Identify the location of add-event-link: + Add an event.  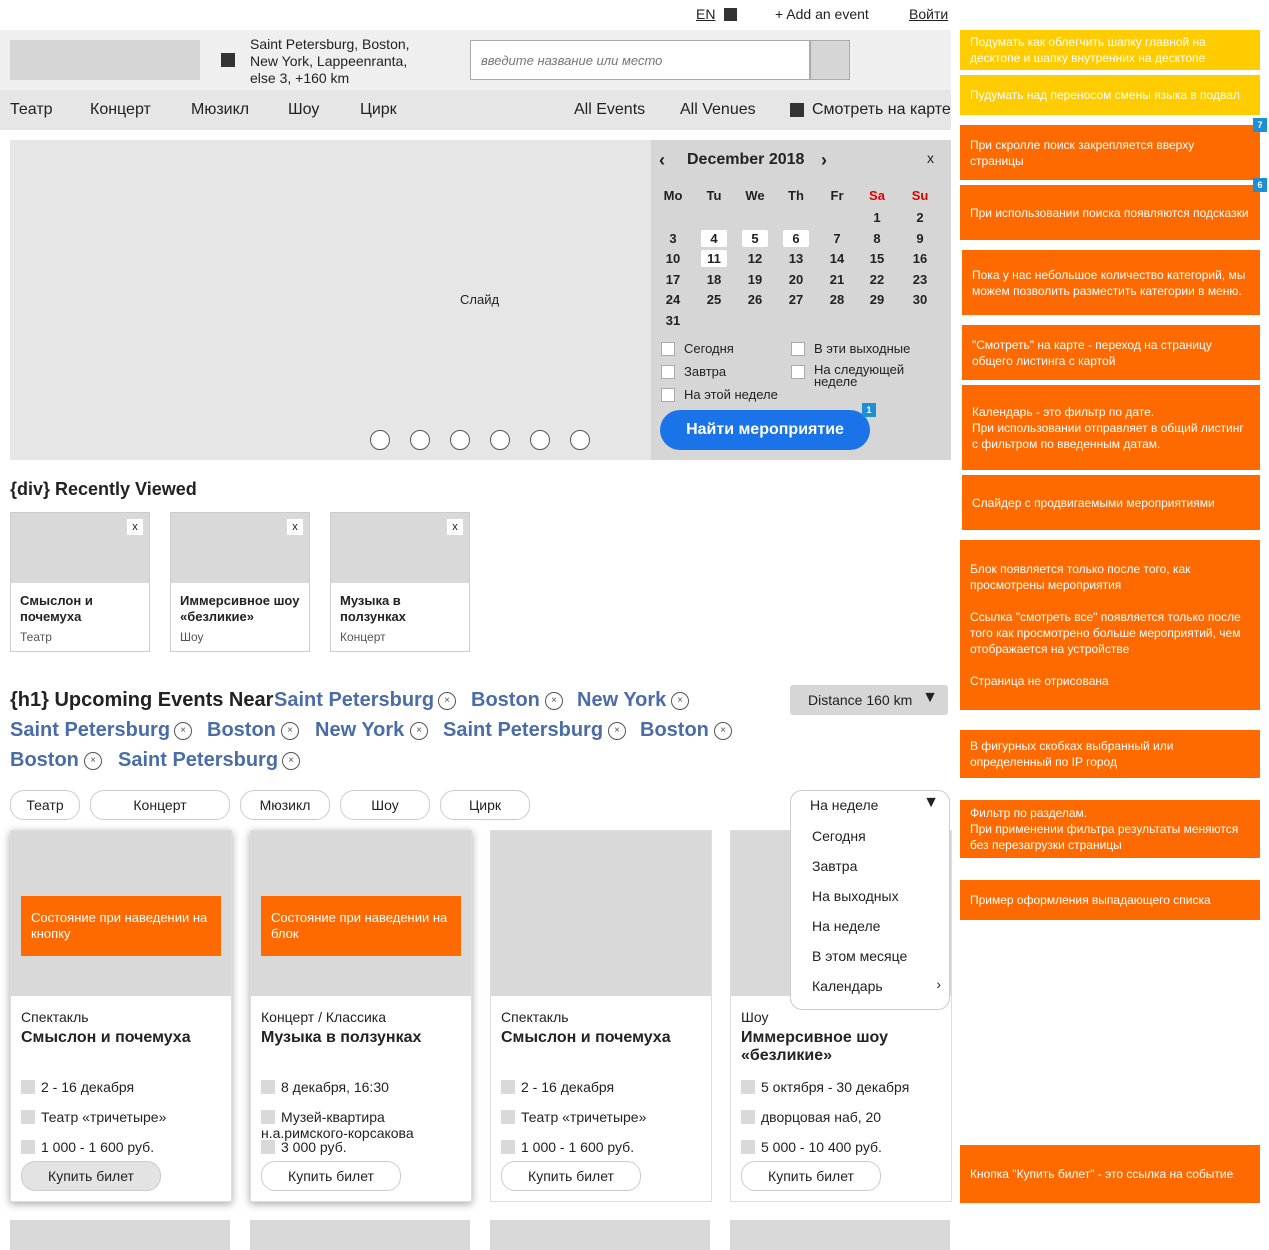
(822, 15).